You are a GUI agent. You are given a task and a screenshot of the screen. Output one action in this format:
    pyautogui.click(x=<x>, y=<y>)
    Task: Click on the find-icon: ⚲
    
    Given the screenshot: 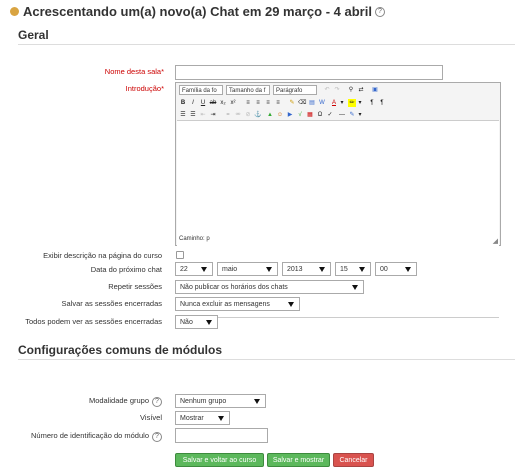 What is the action you would take?
    pyautogui.click(x=351, y=90)
    